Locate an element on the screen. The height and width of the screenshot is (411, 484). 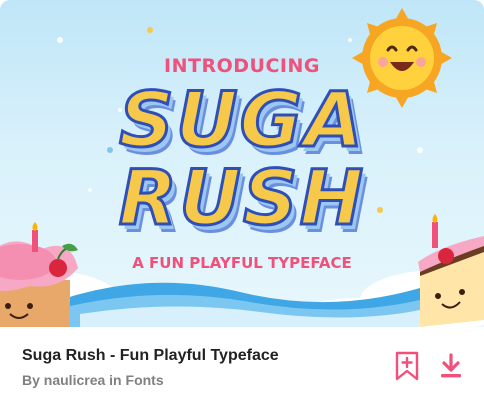
byline-prefix: By is located at coordinates (31, 380).